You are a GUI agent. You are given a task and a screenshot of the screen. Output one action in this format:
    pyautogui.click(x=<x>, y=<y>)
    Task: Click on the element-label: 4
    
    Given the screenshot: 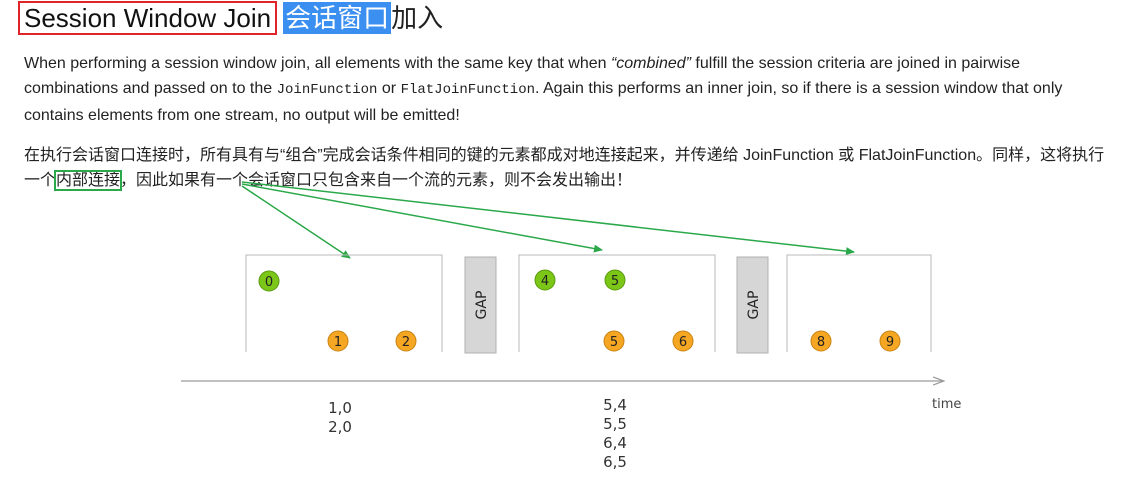 What is the action you would take?
    pyautogui.click(x=545, y=281)
    